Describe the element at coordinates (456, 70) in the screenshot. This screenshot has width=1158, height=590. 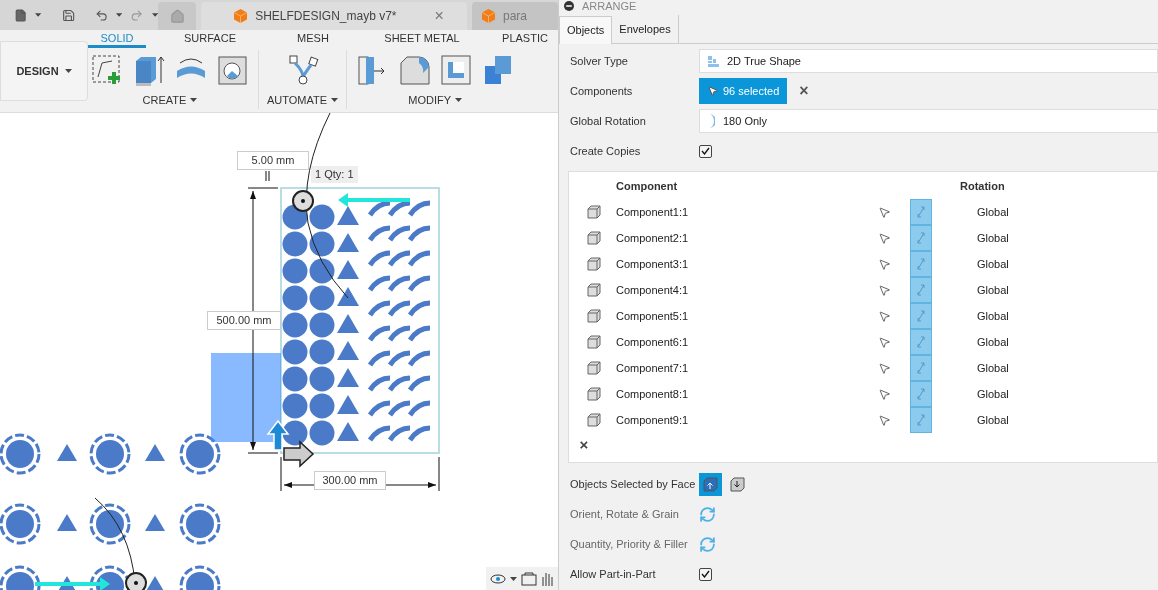
I see `shell-icon` at that location.